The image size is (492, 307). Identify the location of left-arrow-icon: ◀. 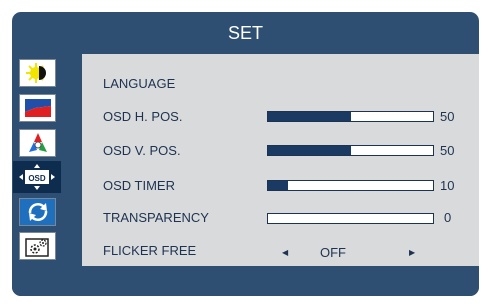
(285, 253).